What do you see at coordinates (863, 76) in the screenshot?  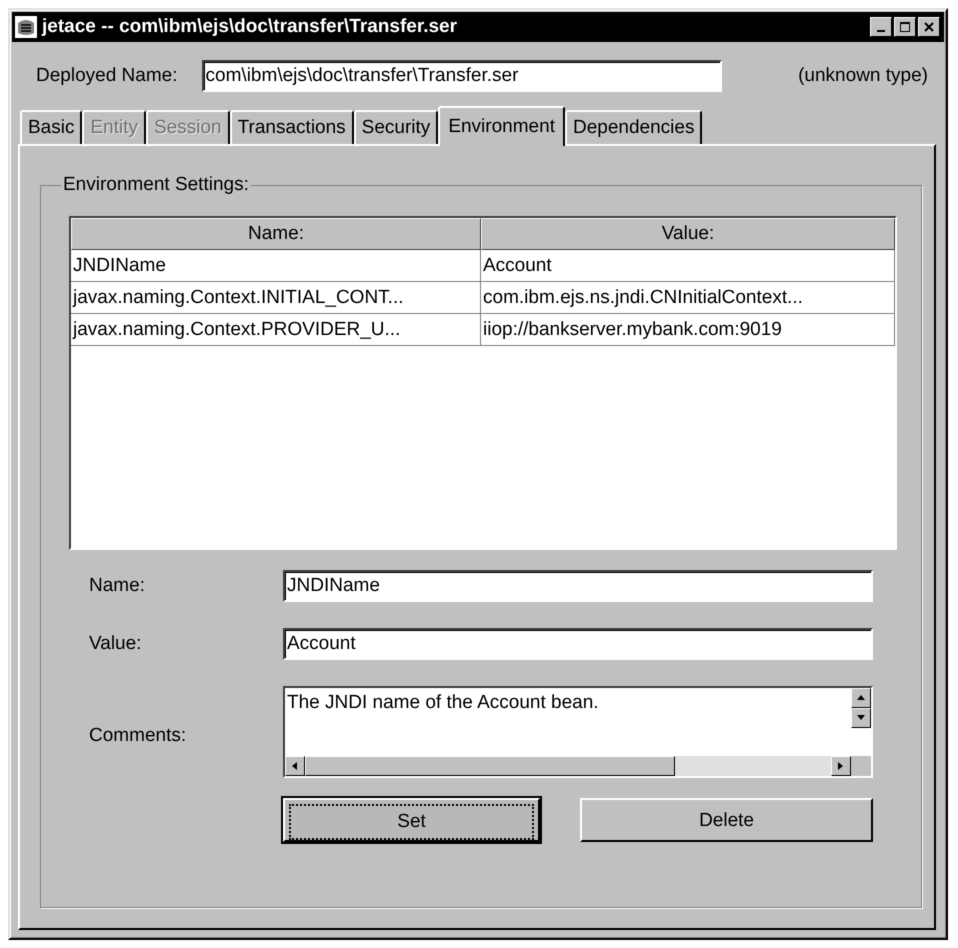 I see `type-note: (unknown type)` at bounding box center [863, 76].